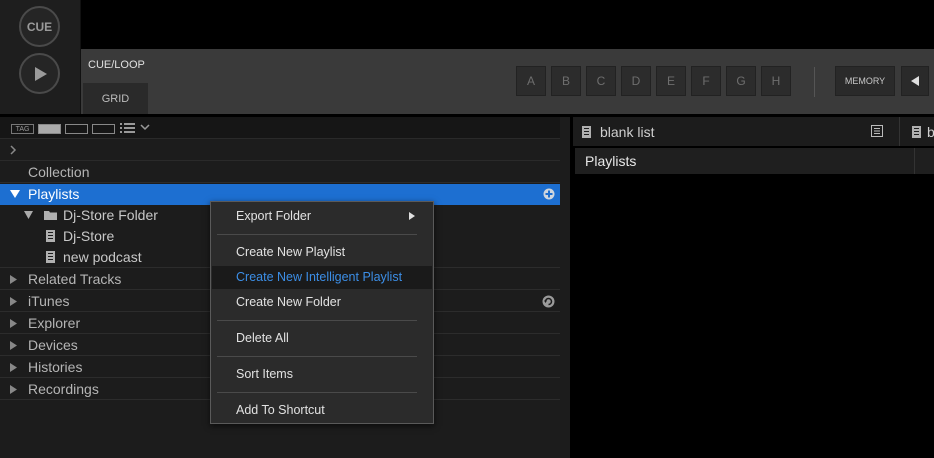  Describe the element at coordinates (288, 302) in the screenshot. I see `menu-item-label: Create New Folder` at that location.